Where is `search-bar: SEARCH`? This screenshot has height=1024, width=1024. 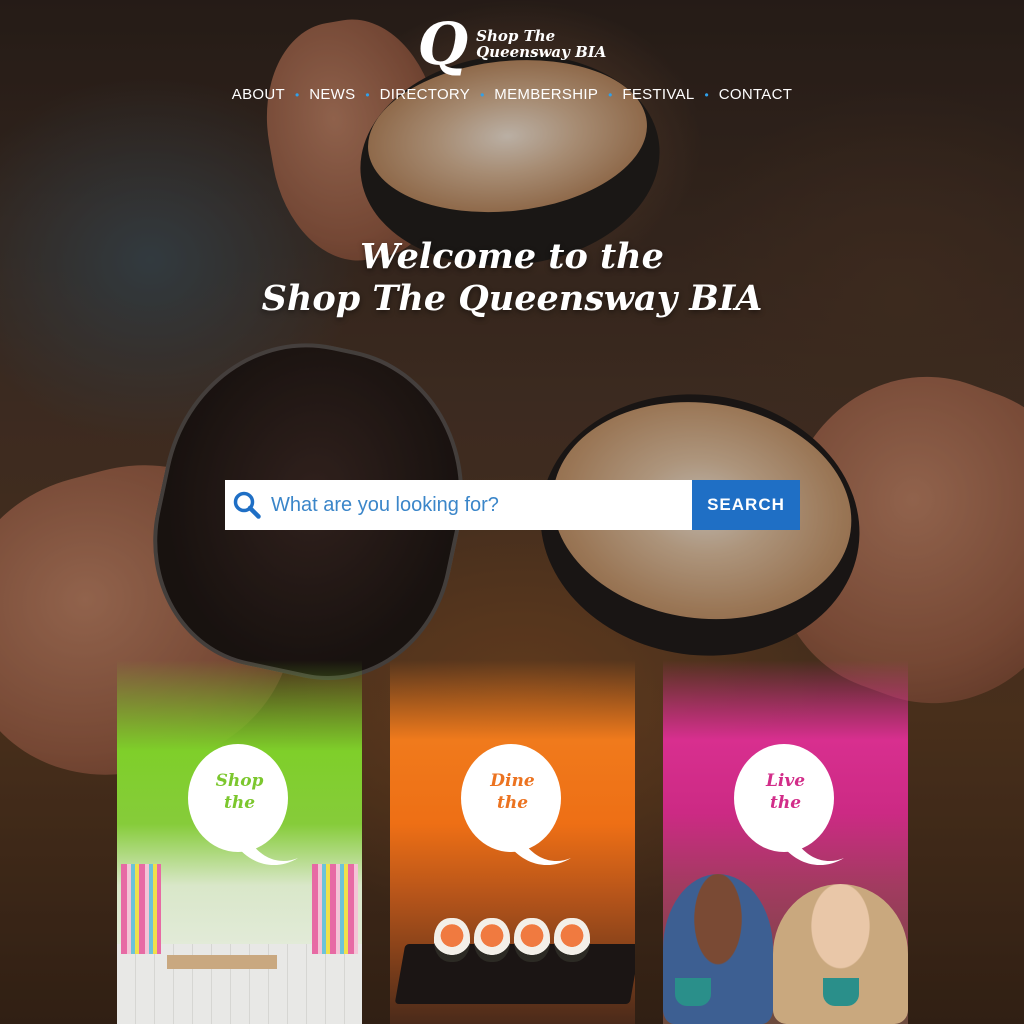 search-bar: SEARCH is located at coordinates (512, 505).